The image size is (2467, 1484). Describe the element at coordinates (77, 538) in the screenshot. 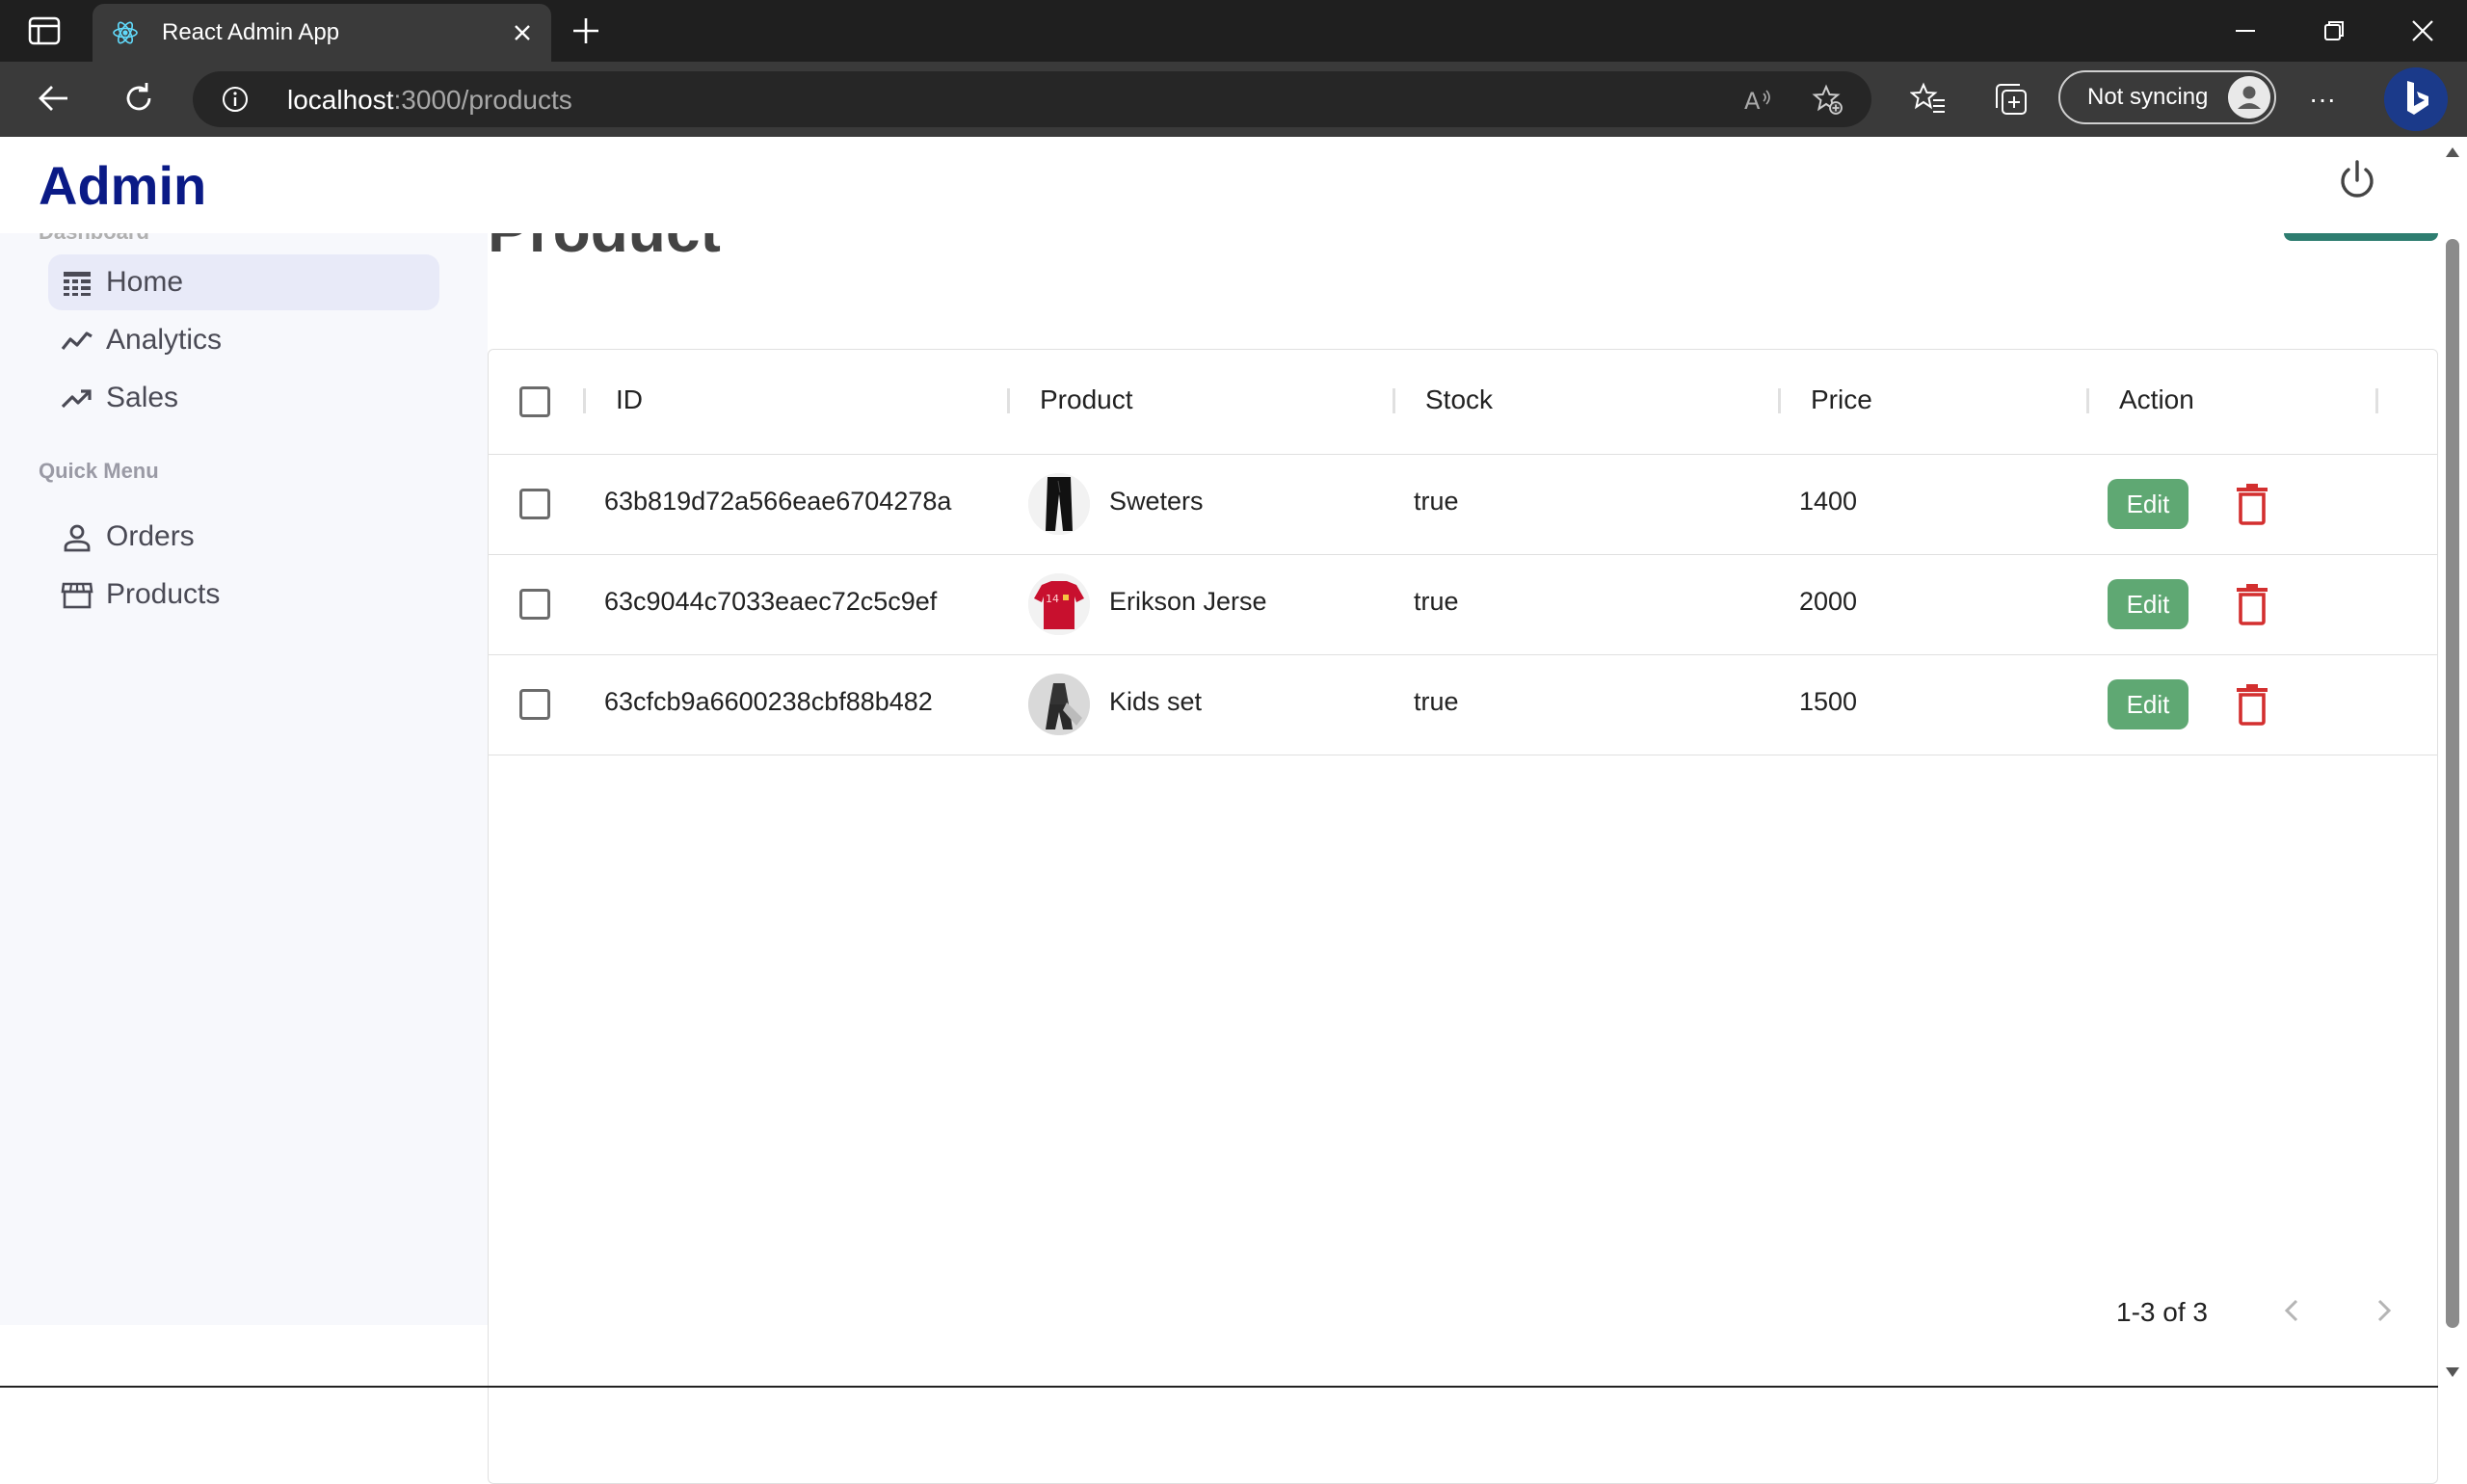

I see `person-icon` at that location.